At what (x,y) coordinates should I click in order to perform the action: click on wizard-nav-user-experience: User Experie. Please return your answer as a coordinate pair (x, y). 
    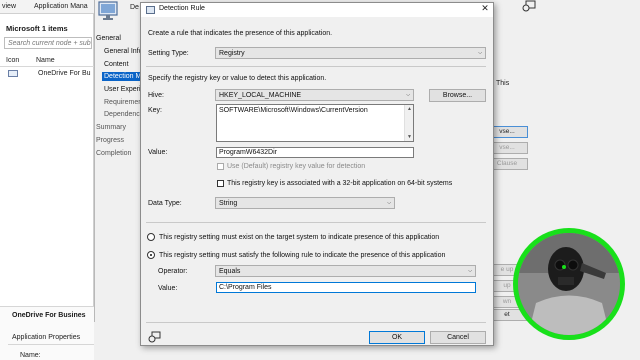
    Looking at the image, I should click on (124, 89).